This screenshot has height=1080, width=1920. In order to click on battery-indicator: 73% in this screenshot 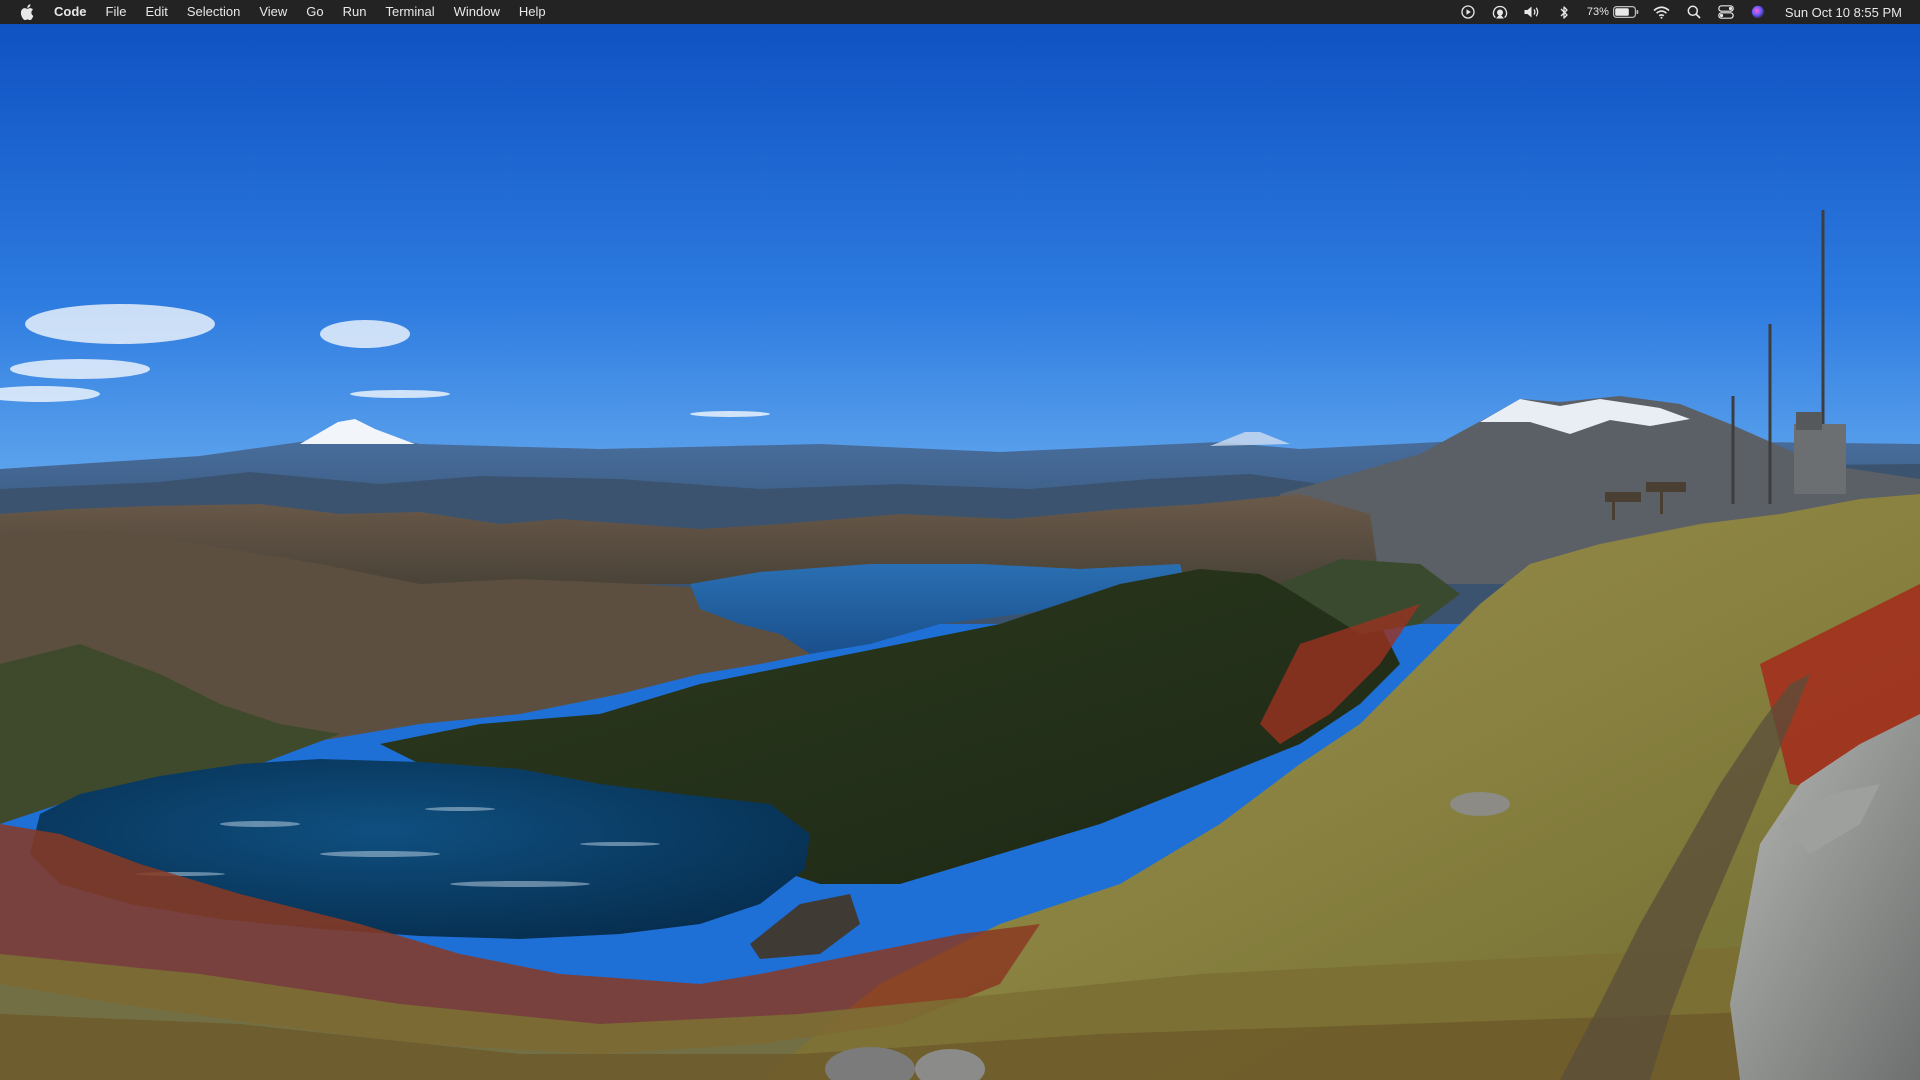, I will do `click(1613, 12)`.